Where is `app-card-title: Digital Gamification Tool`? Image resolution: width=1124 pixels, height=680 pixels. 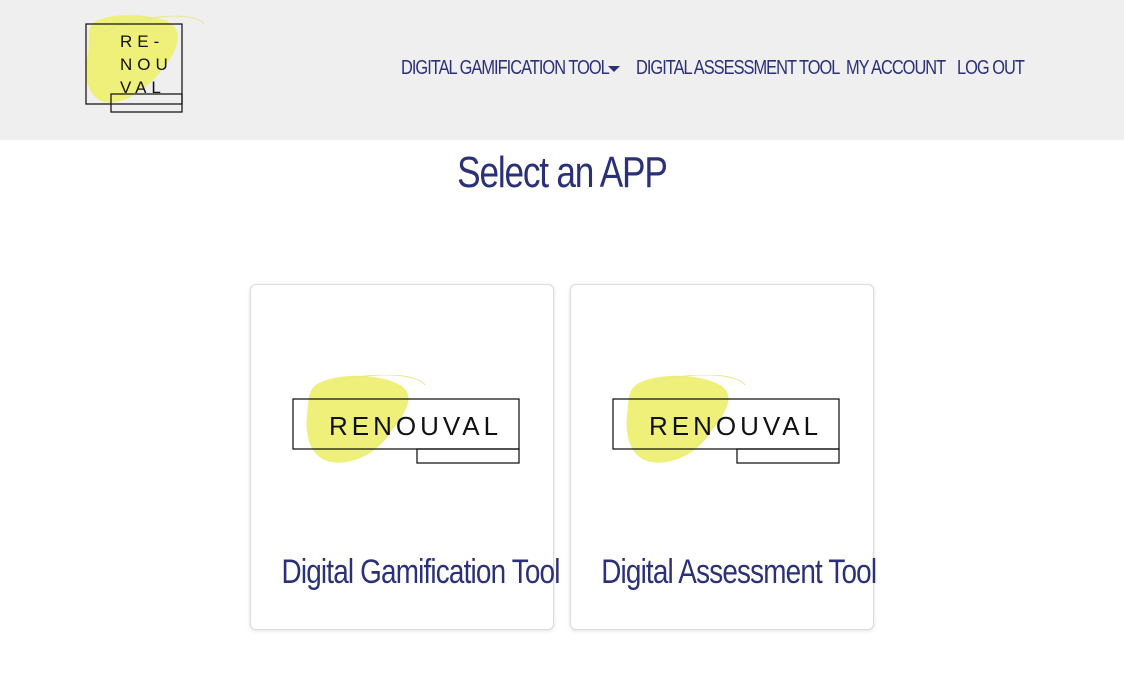
app-card-title: Digital Gamification Tool is located at coordinates (421, 572).